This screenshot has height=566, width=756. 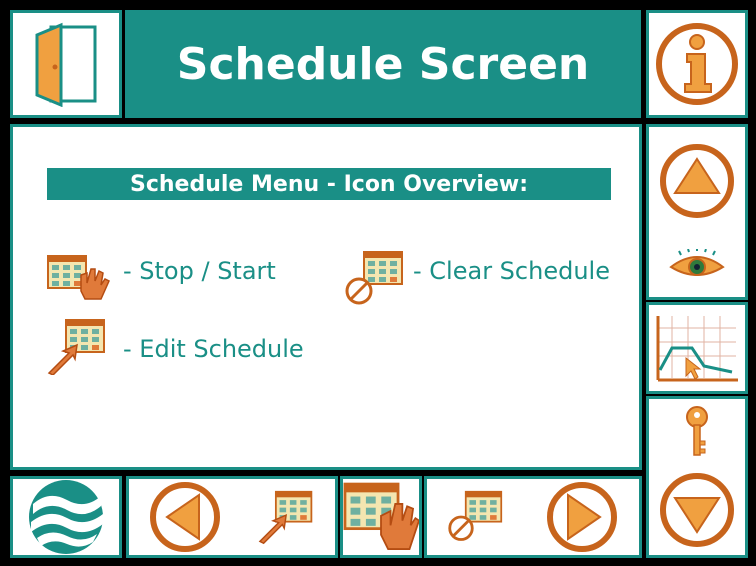 I want to click on bottom-right-panel, so click(x=533, y=517).